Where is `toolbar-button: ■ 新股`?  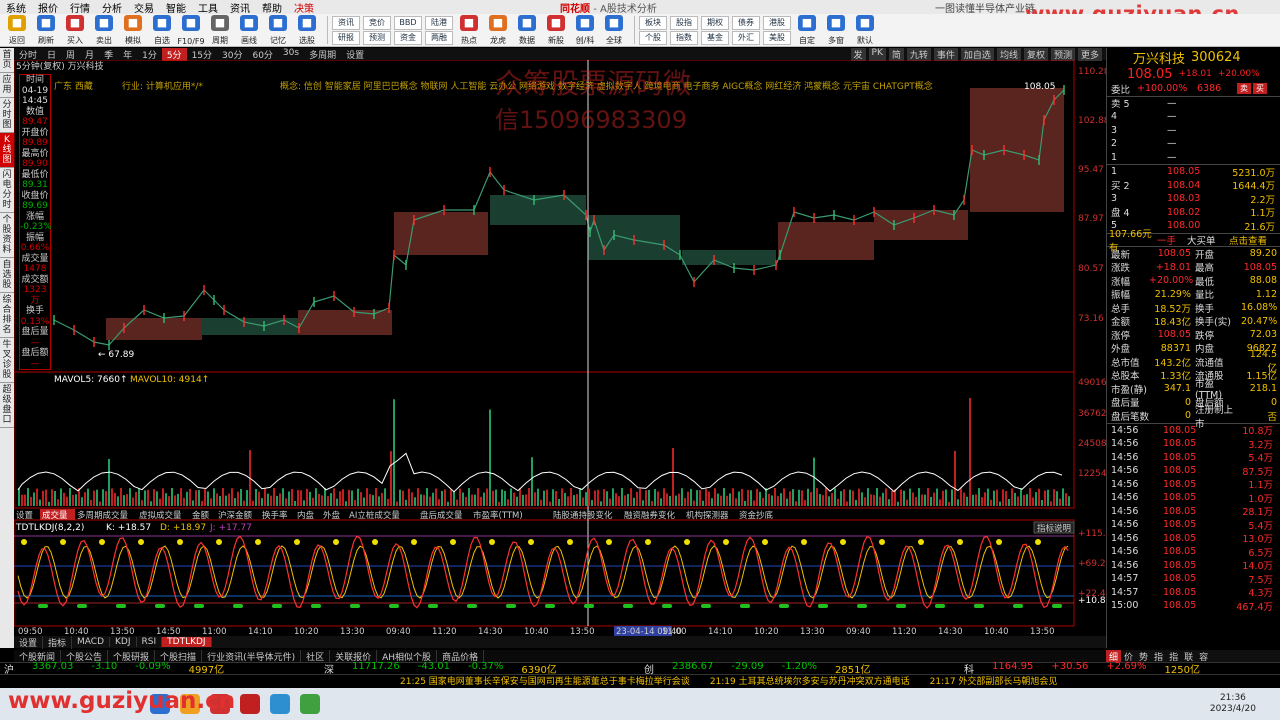 toolbar-button: ■ 新股 is located at coordinates (556, 30).